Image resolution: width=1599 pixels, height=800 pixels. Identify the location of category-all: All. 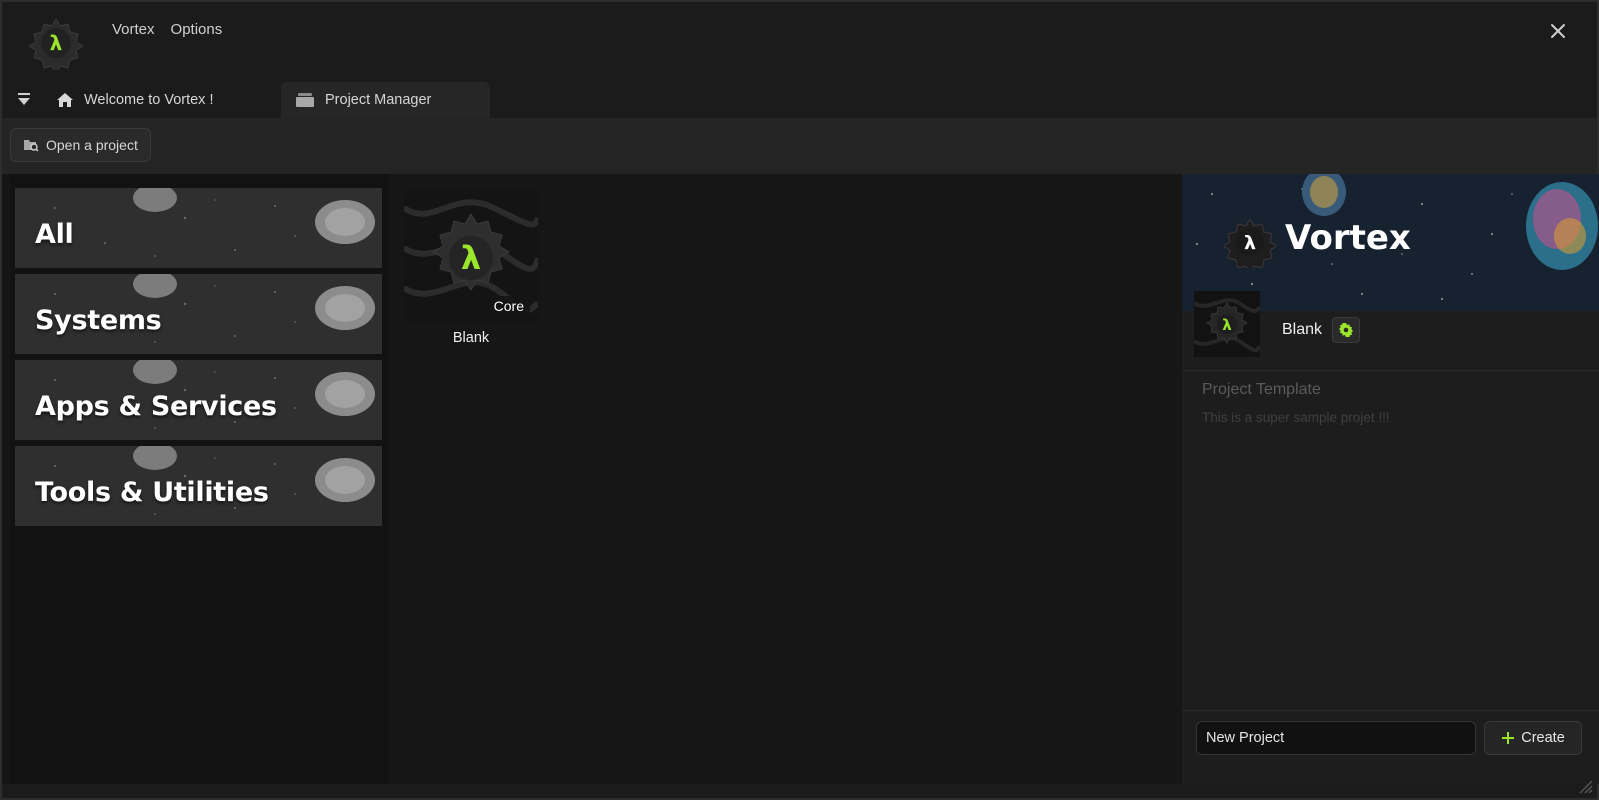
(198, 228).